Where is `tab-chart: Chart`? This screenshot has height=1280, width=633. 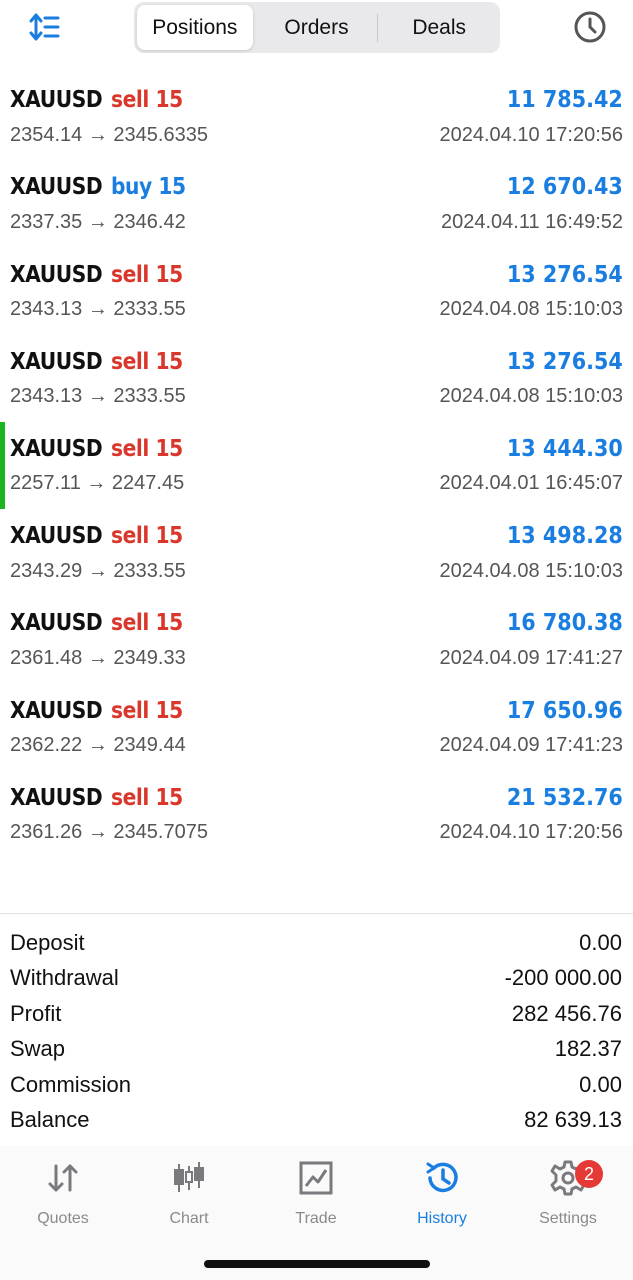 tab-chart: Chart is located at coordinates (189, 1196).